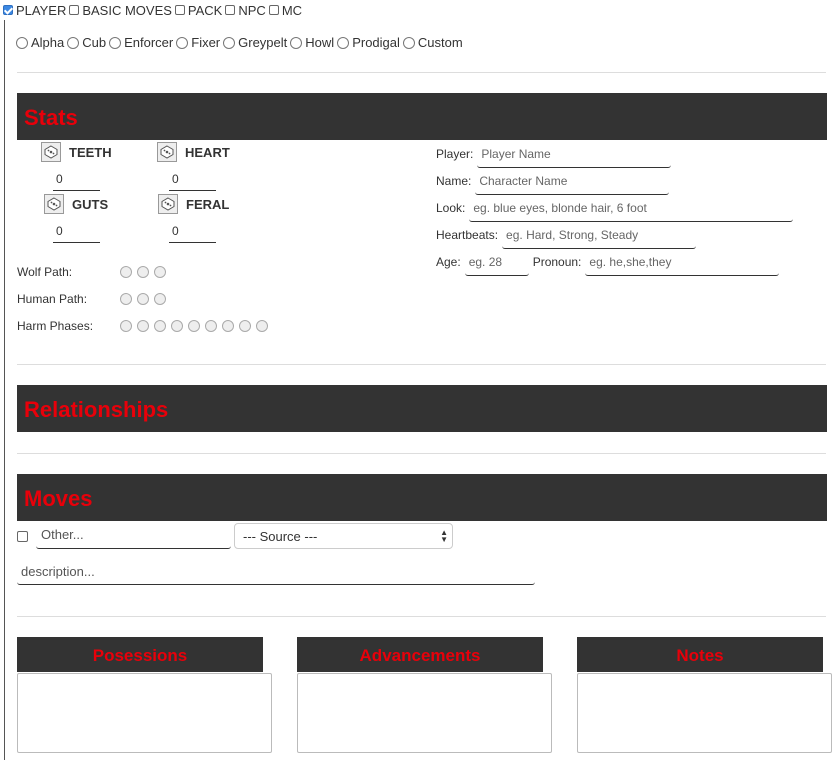 Image resolution: width=840 pixels, height=760 pixels. What do you see at coordinates (76, 204) in the screenshot?
I see `stat-guts: GUTS` at bounding box center [76, 204].